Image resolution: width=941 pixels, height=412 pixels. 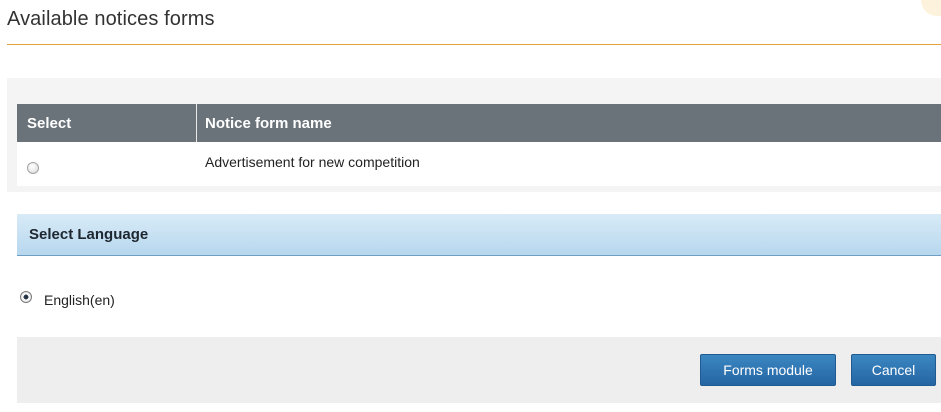 What do you see at coordinates (479, 164) in the screenshot?
I see `table-row: Advertisement for new competition` at bounding box center [479, 164].